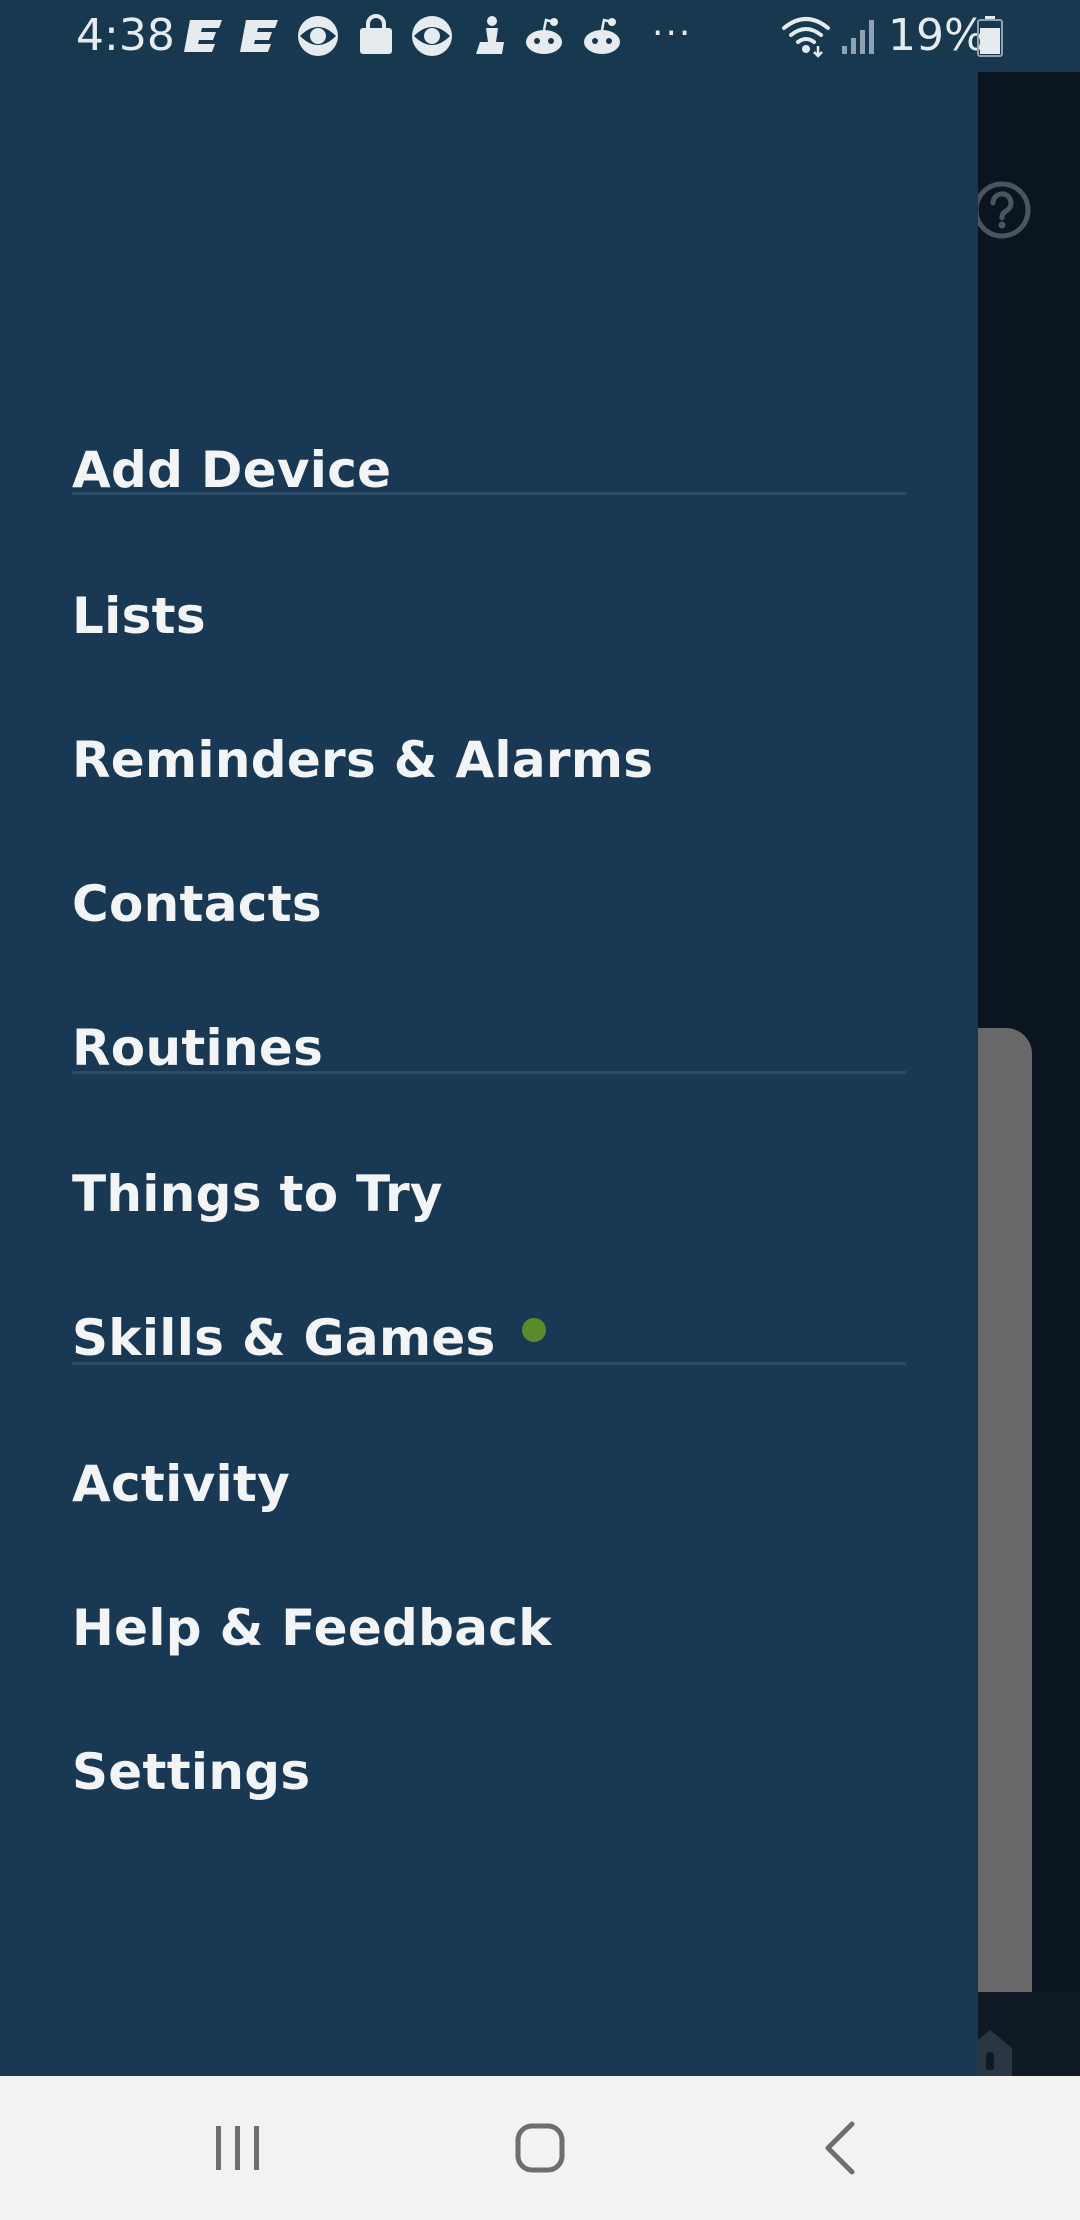 The image size is (1080, 2220). Describe the element at coordinates (284, 1338) in the screenshot. I see `menu-item-label: Skills & Games` at that location.